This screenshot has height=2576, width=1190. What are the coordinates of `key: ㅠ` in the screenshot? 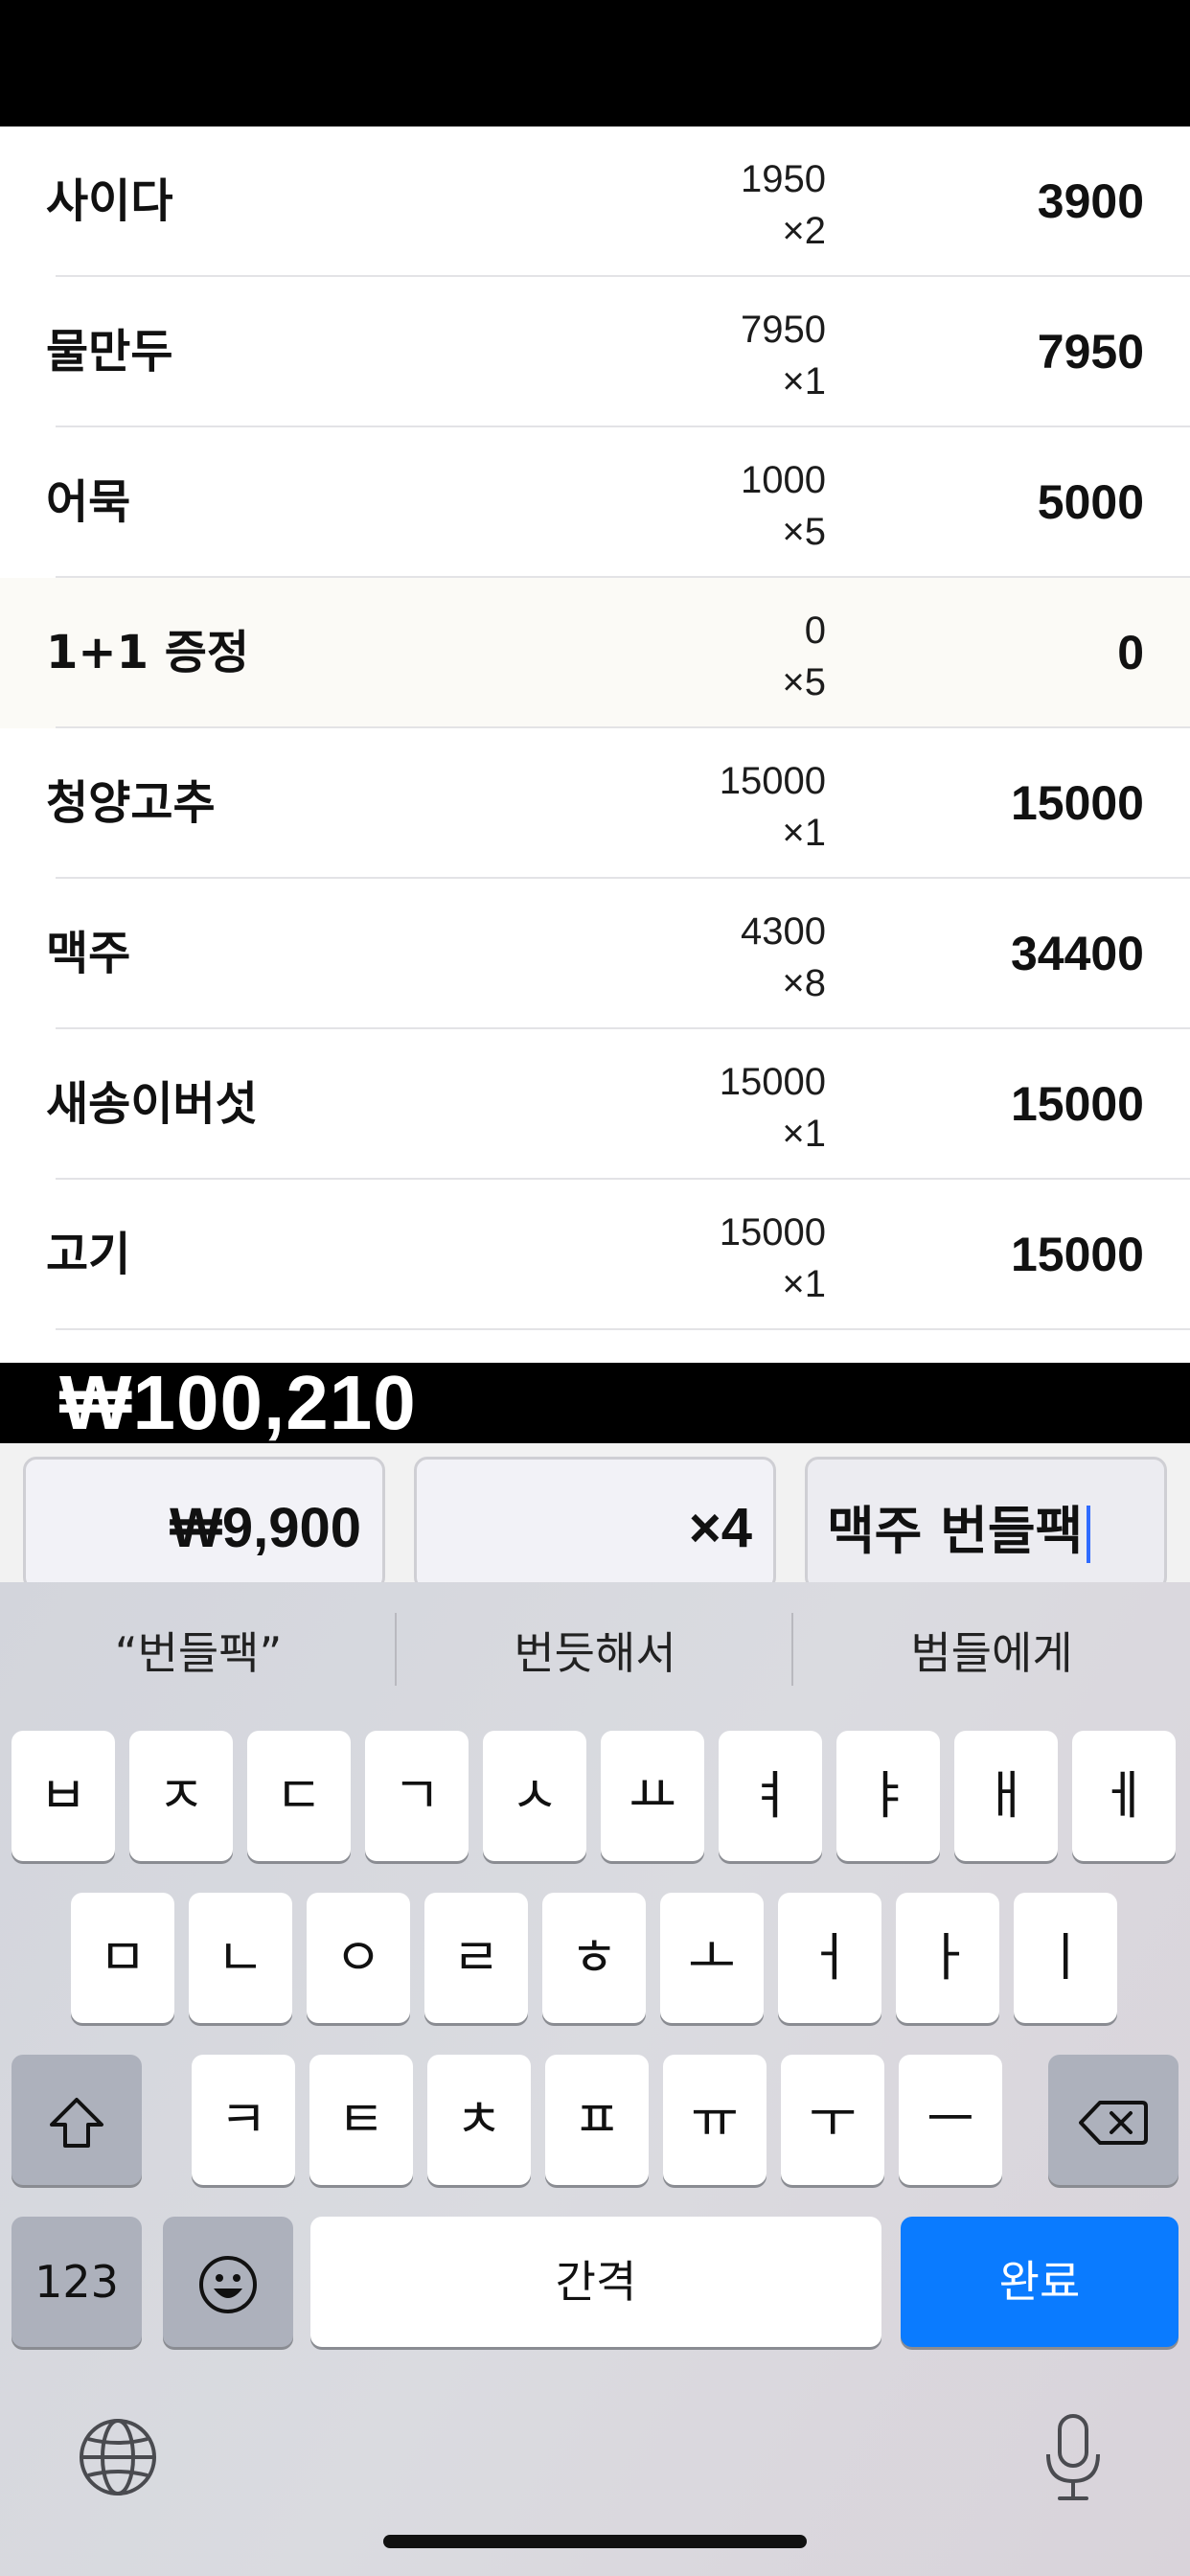 It's located at (715, 2120).